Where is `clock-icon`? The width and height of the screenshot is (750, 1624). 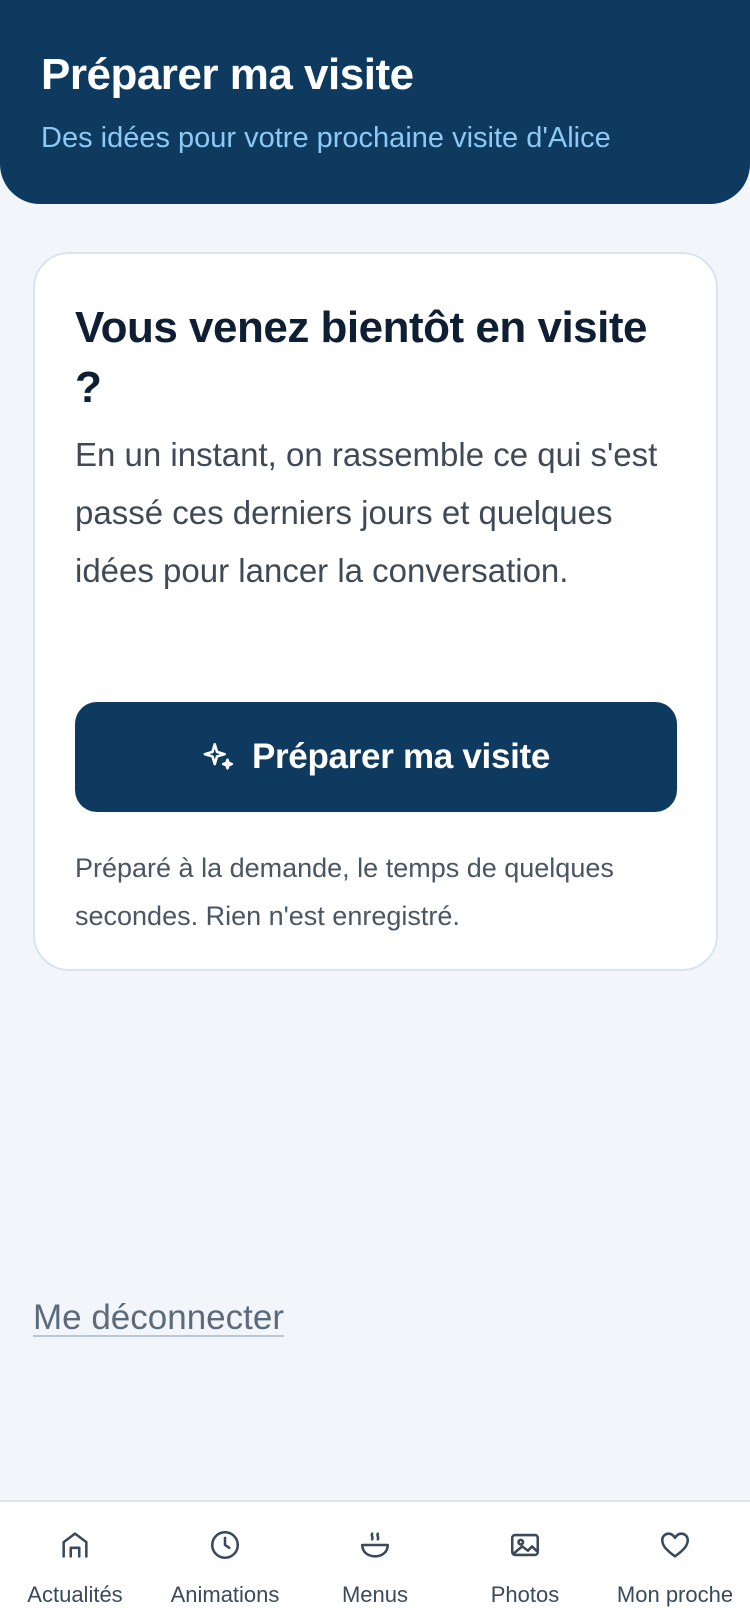 clock-icon is located at coordinates (225, 1545).